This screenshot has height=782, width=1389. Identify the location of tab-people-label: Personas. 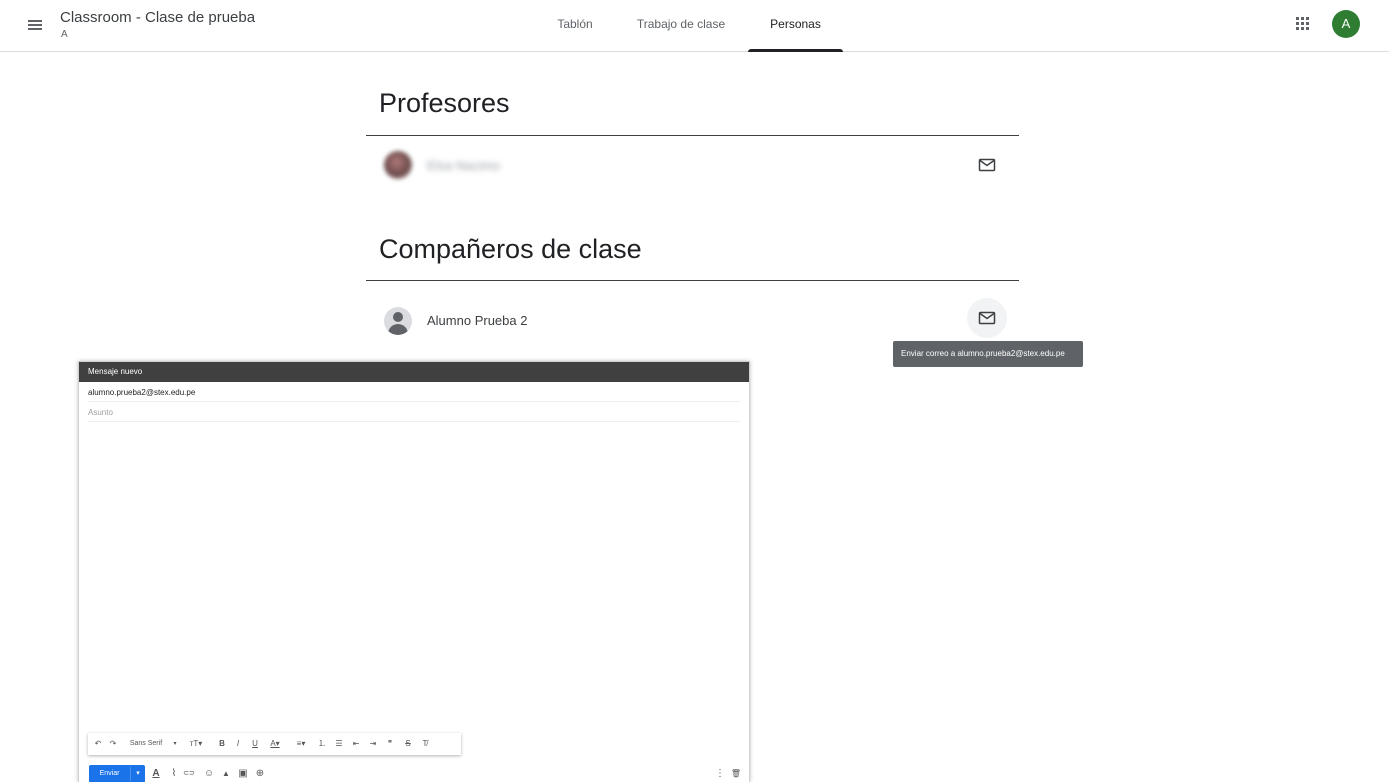
(795, 24).